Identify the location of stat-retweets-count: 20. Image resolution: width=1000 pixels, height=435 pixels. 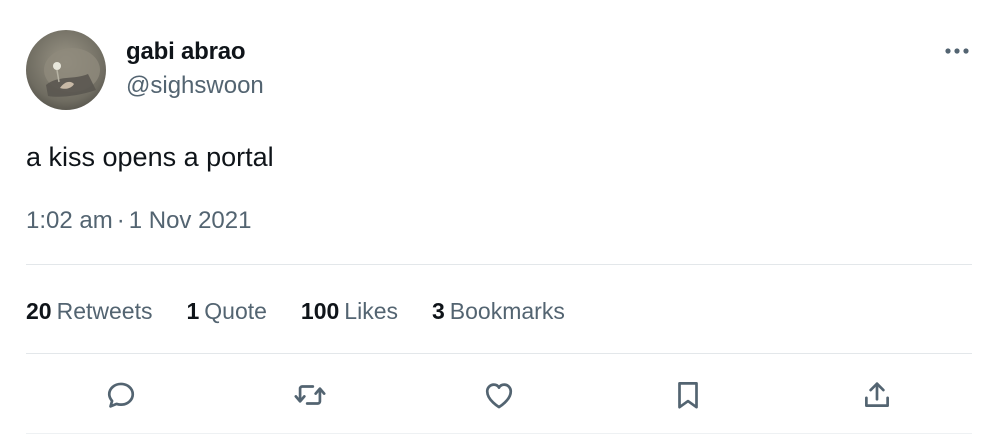
(39, 310).